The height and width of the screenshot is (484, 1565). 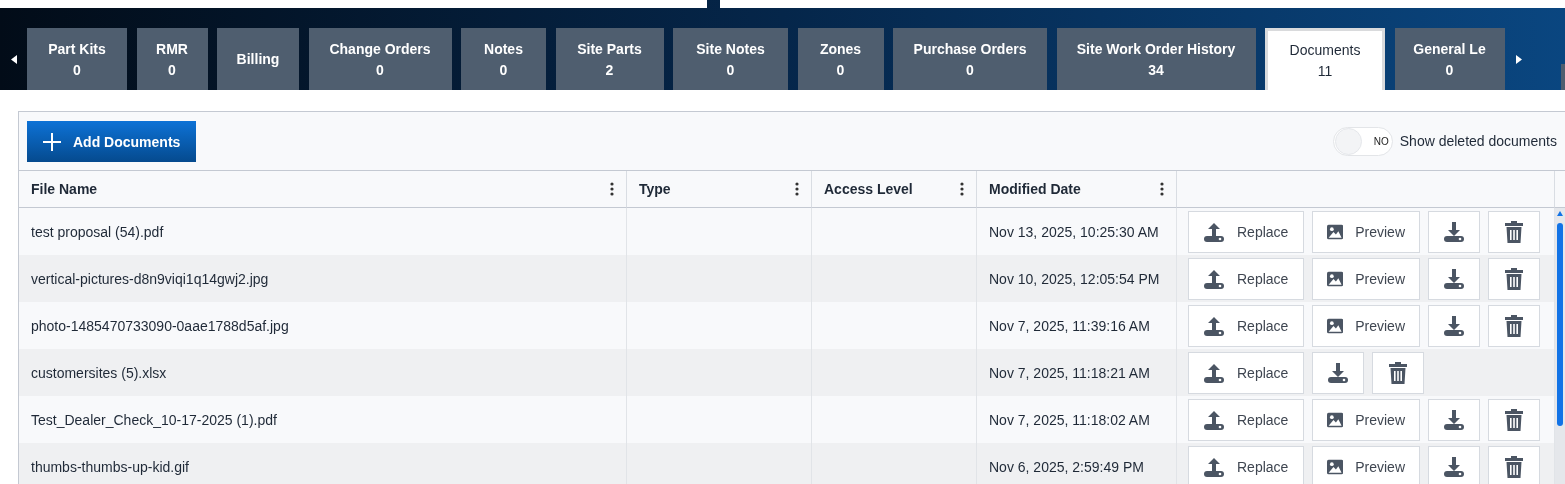 I want to click on tab: Notes 0, so click(x=503, y=59).